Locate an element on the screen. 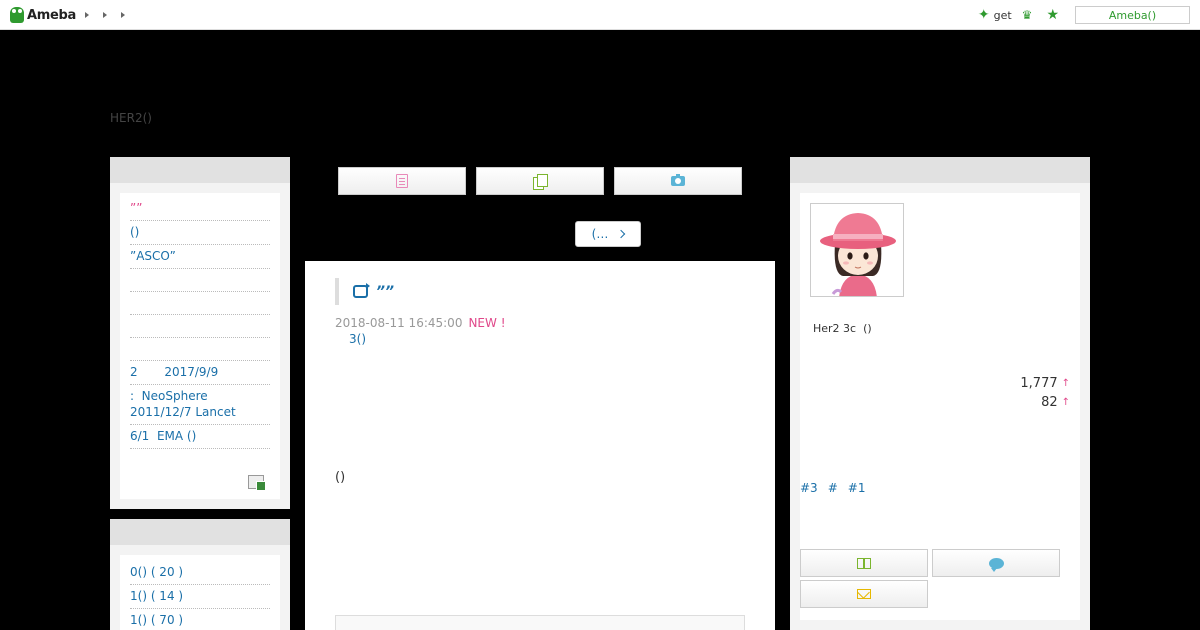 The height and width of the screenshot is (630, 1200). message-button is located at coordinates (996, 563).